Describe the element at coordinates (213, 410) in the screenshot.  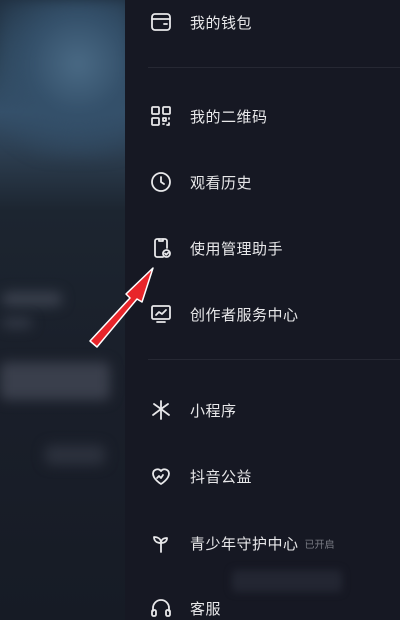
I see `menu-item-label: 小程序` at that location.